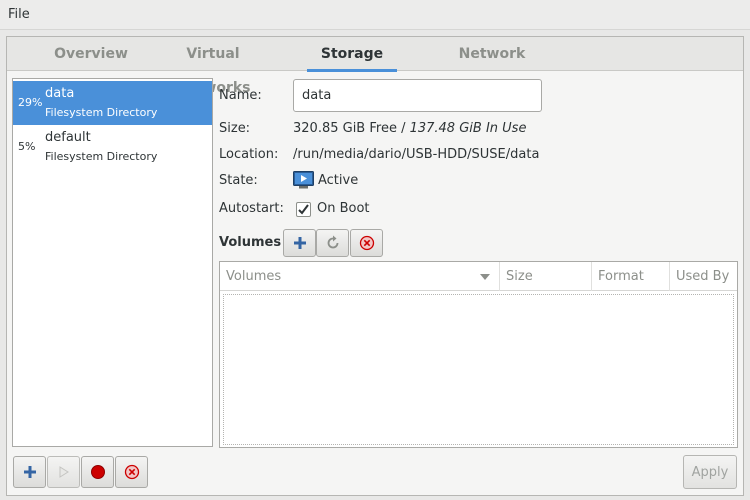 This screenshot has height=500, width=750. I want to click on column-header-volumes: Volumes, so click(360, 276).